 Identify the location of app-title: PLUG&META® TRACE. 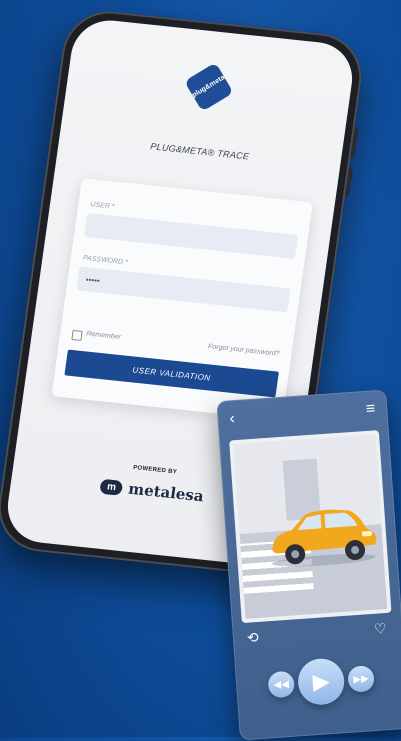
(199, 151).